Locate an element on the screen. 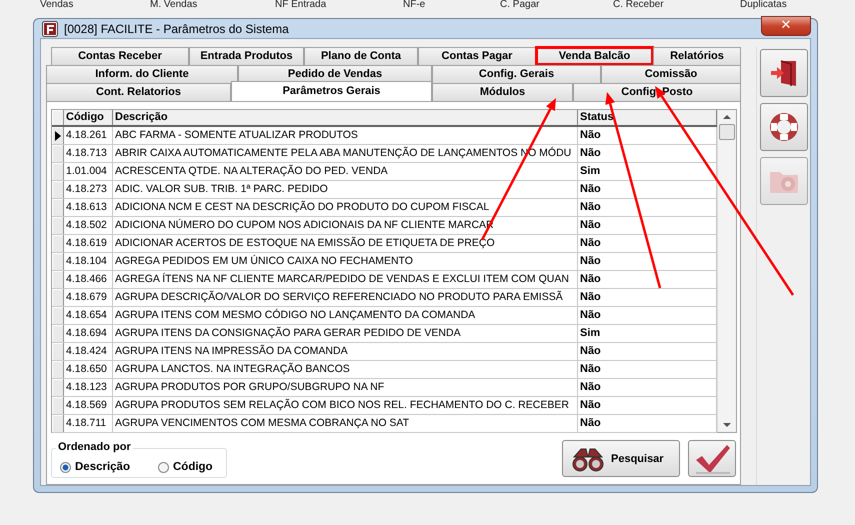  tab: Entrada Produtos is located at coordinates (246, 56).